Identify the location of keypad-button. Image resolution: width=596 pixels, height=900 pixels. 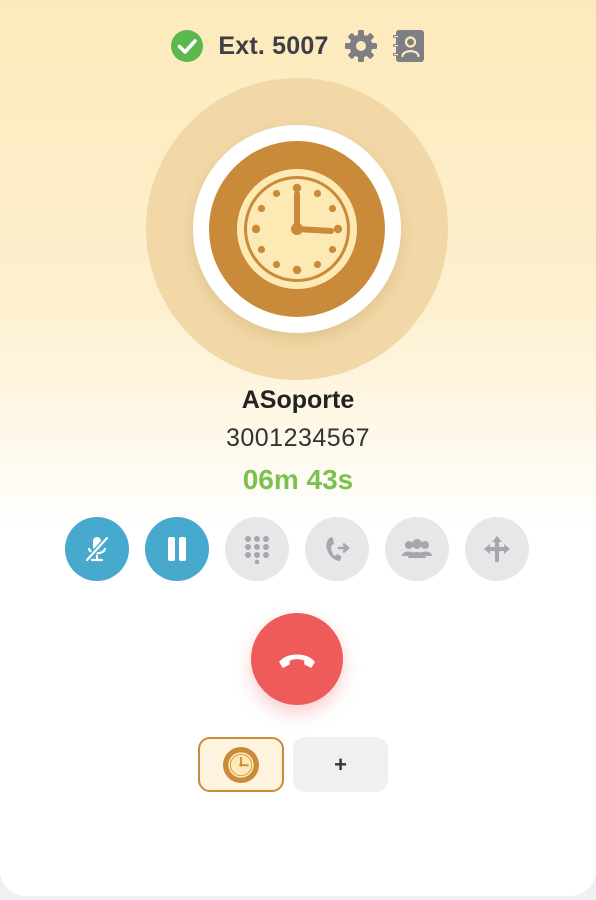
(257, 549).